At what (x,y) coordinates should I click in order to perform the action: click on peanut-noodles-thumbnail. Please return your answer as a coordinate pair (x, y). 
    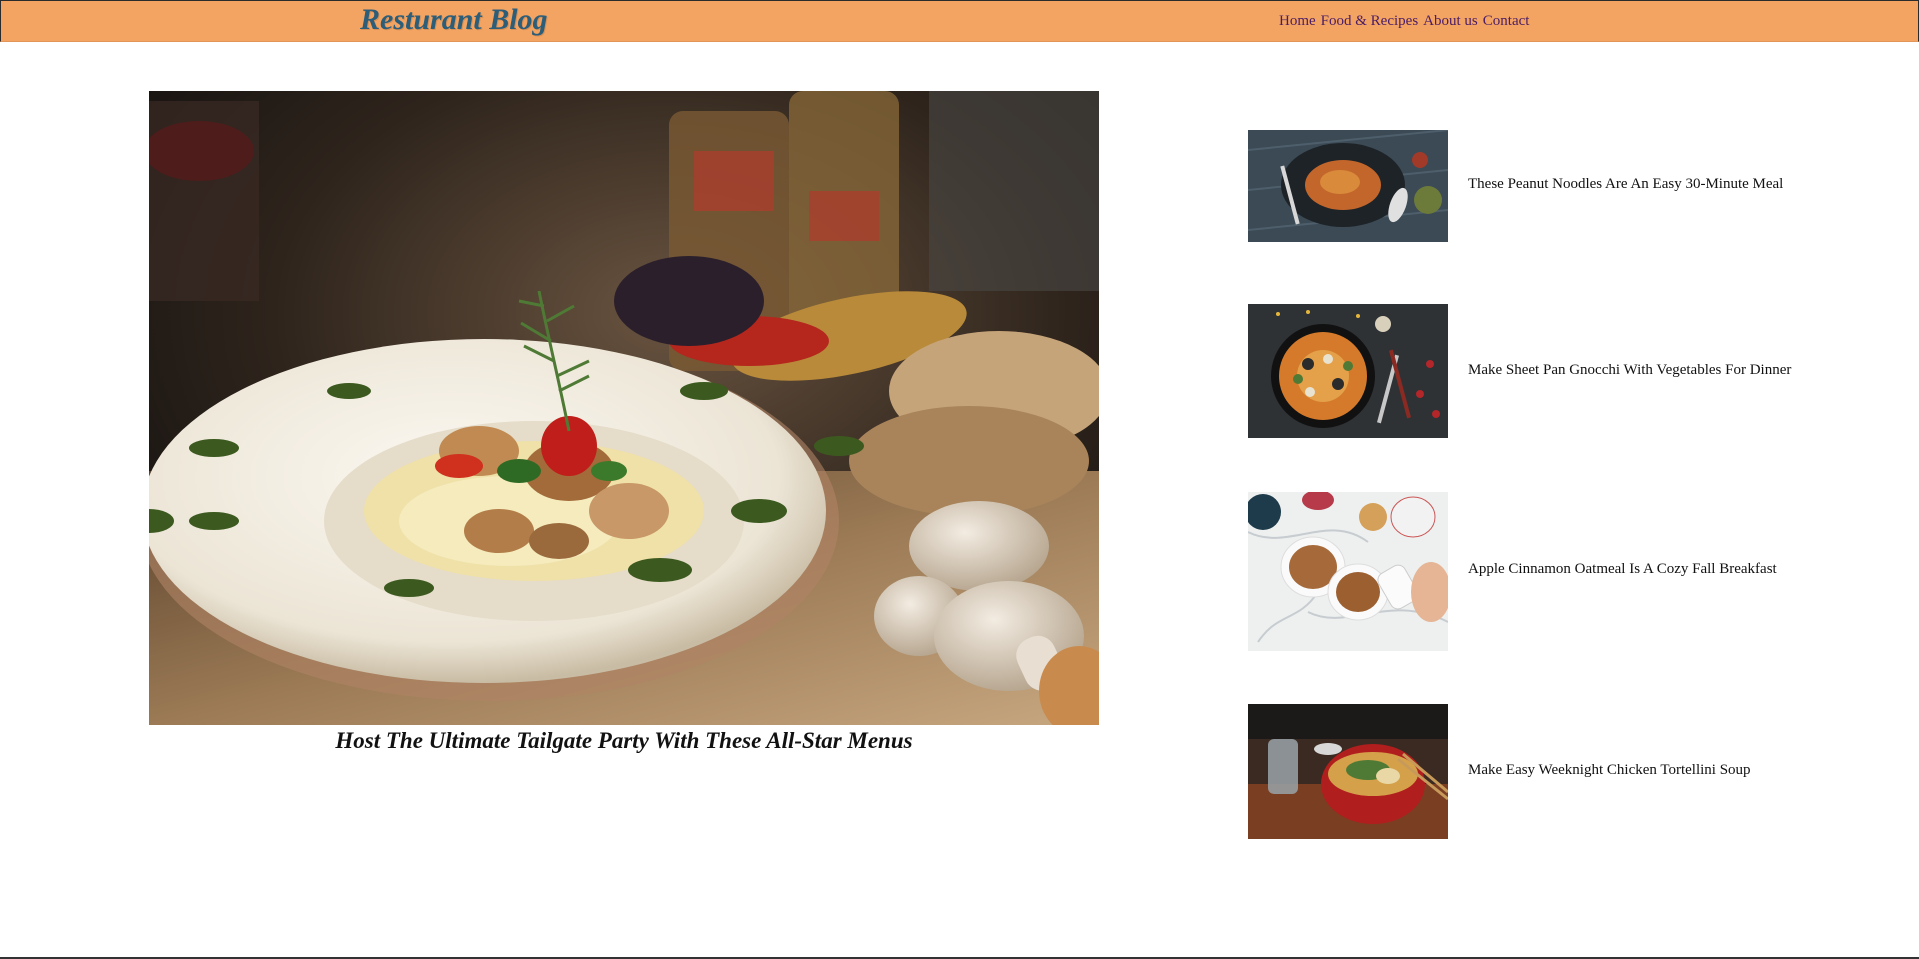
    Looking at the image, I should click on (1348, 186).